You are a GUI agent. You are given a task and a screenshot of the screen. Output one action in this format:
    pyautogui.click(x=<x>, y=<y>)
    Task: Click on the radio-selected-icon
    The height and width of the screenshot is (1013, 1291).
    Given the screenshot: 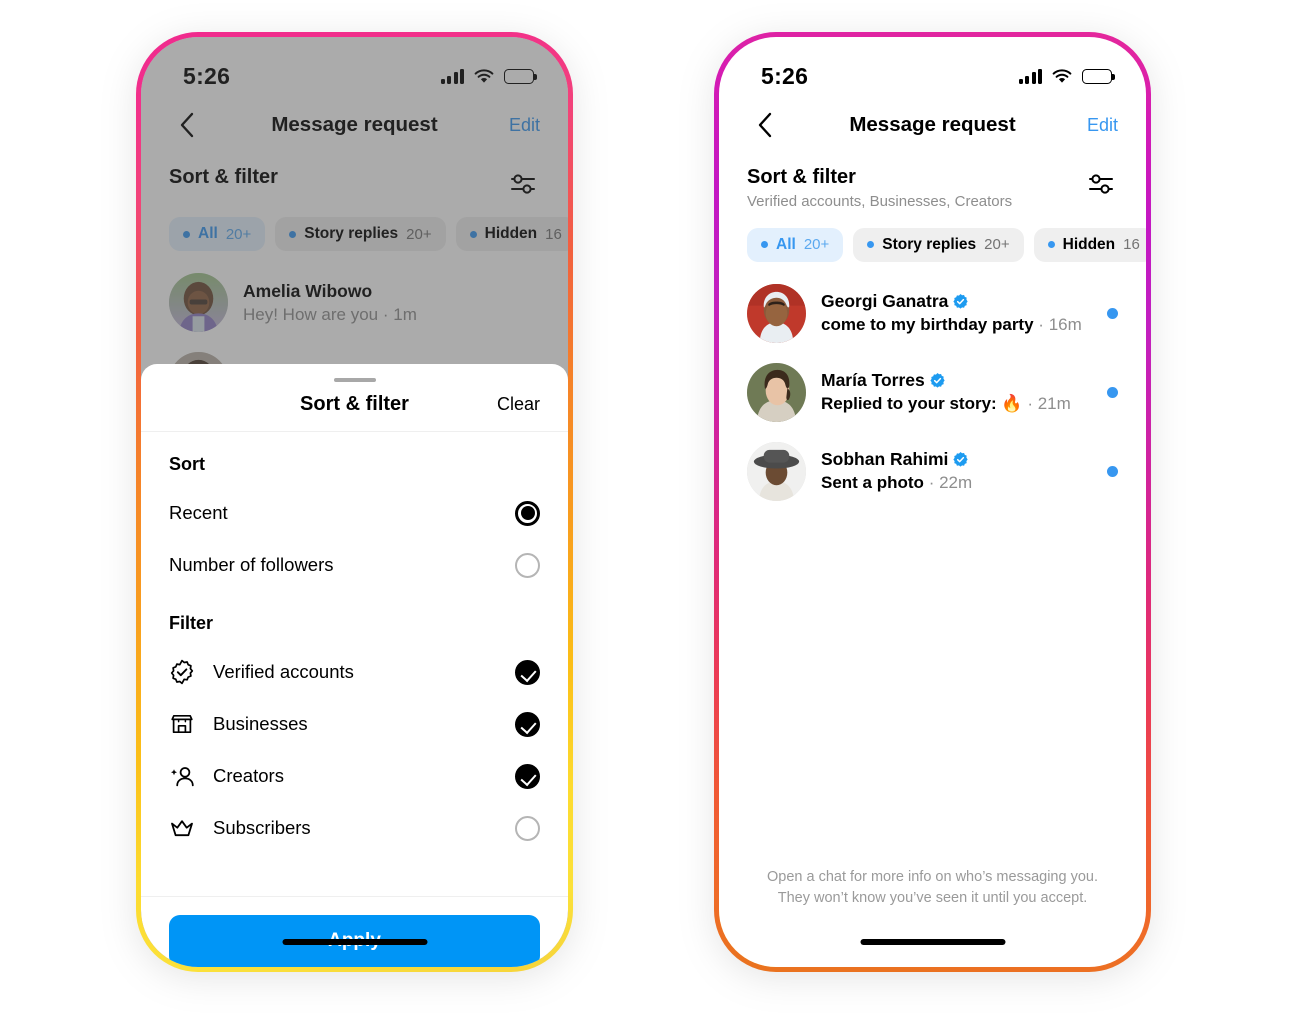 What is the action you would take?
    pyautogui.click(x=527, y=513)
    